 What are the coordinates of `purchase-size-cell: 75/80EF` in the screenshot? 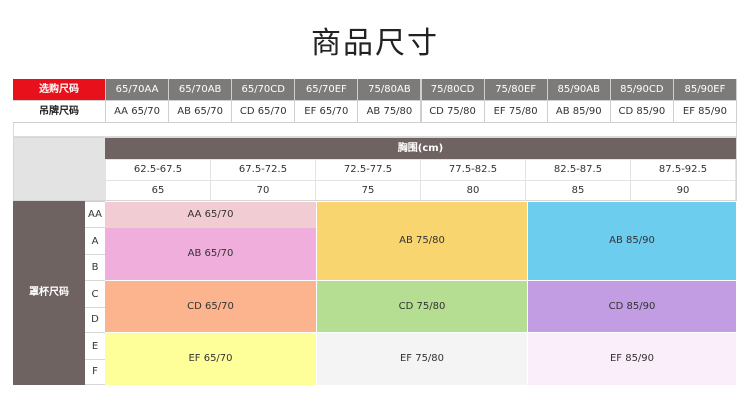 It's located at (515, 89).